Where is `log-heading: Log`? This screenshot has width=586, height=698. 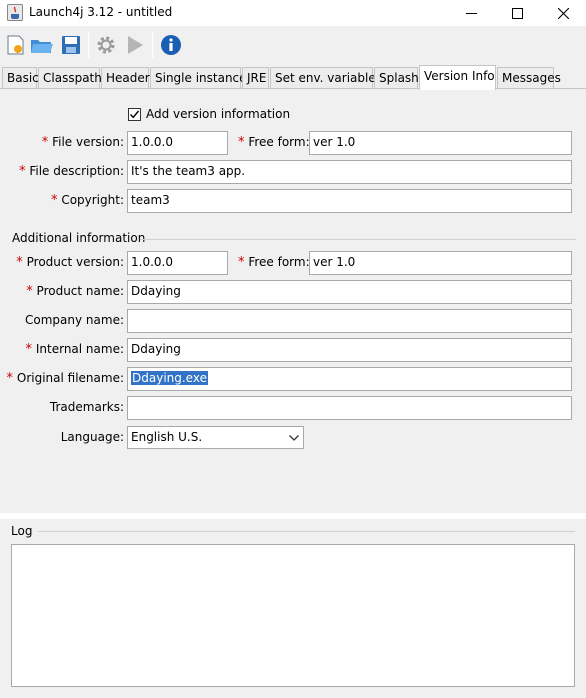
log-heading: Log is located at coordinates (22, 531).